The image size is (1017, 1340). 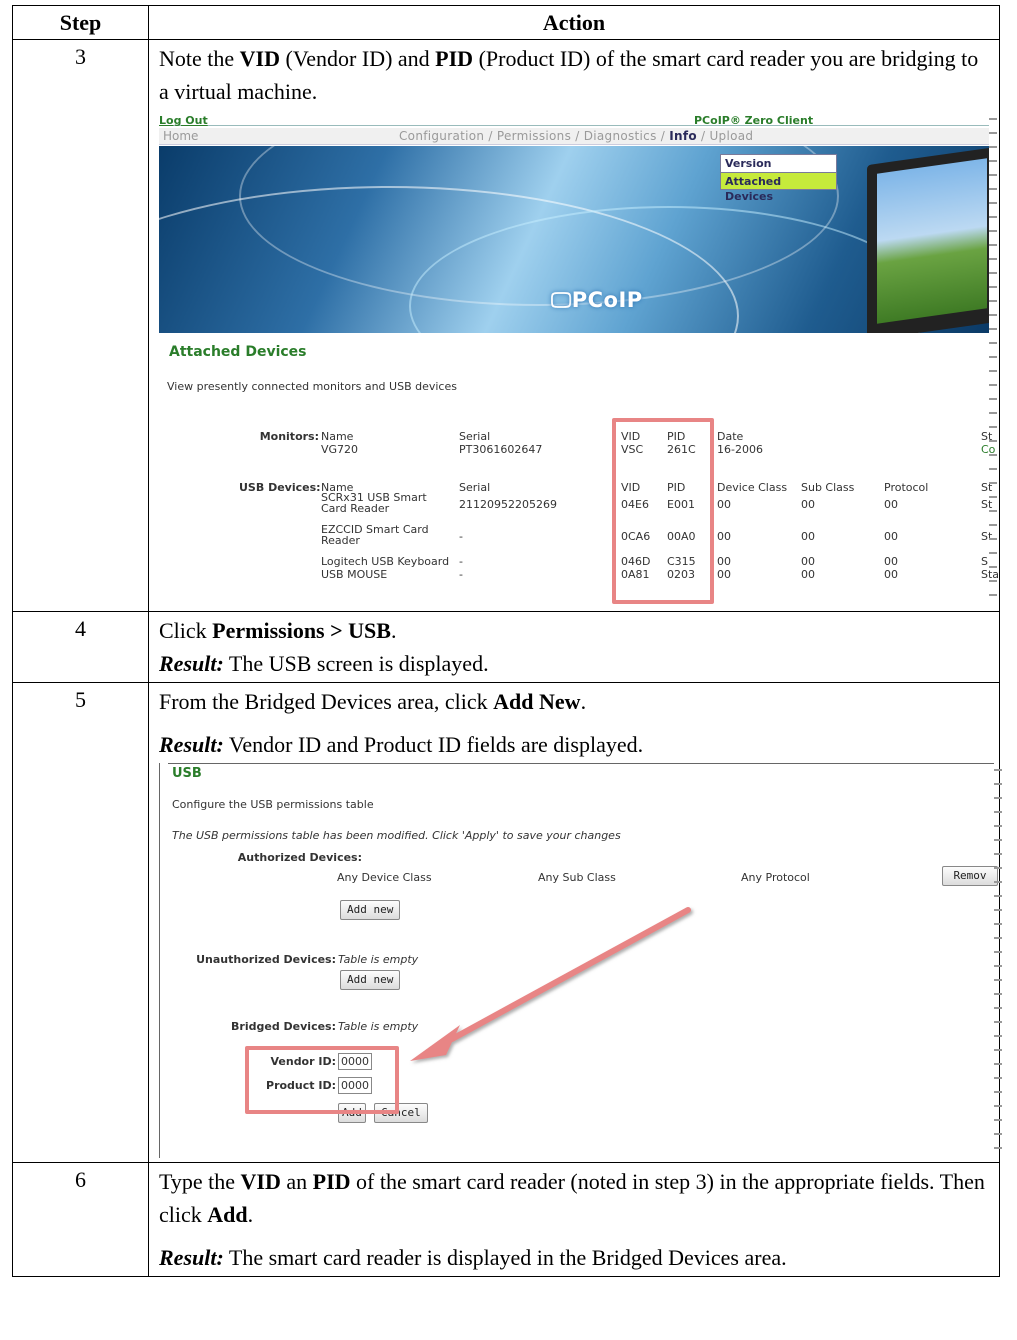 I want to click on monitor-name: VG720, so click(x=340, y=449).